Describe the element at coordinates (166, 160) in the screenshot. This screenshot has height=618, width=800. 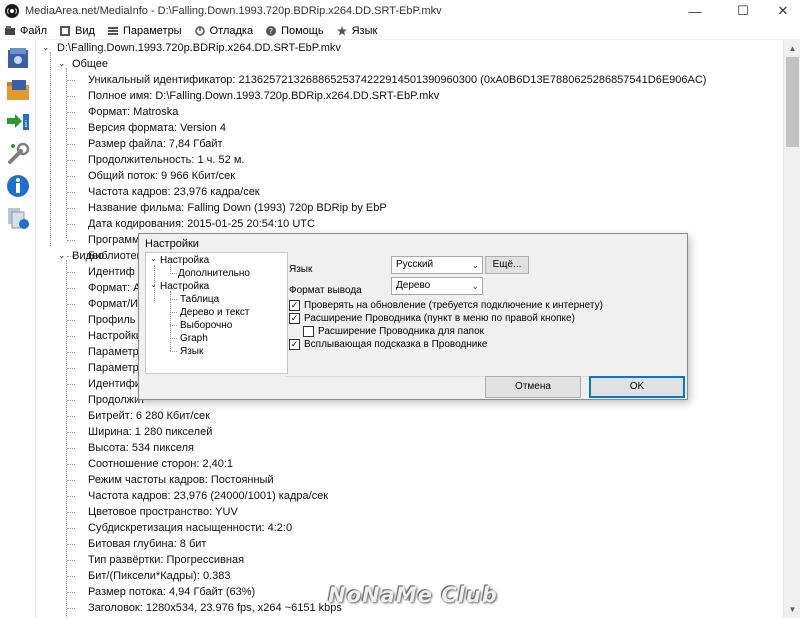
I see `general-field-row: Продолжительность: 1 ч. 52 м.` at that location.